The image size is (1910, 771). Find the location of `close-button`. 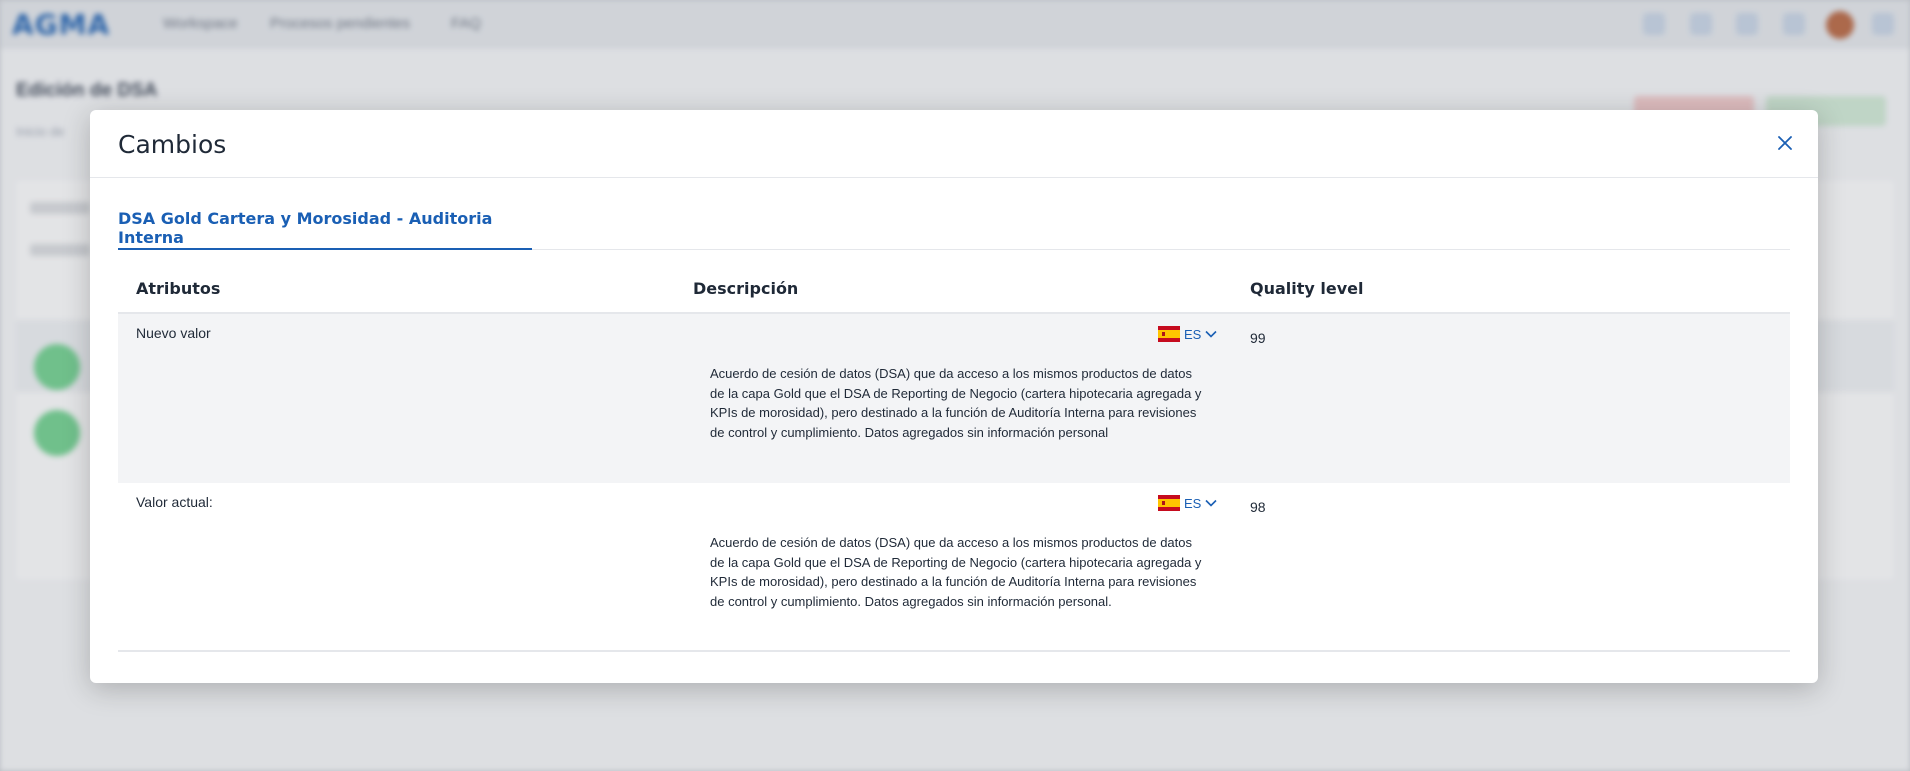

close-button is located at coordinates (1785, 143).